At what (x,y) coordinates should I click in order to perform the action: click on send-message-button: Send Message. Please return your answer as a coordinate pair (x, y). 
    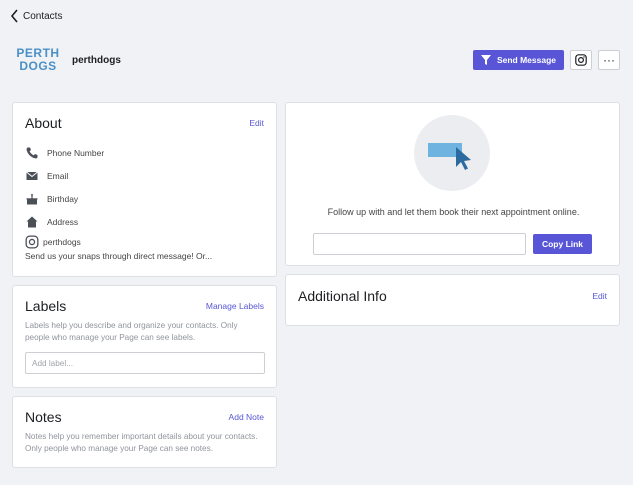
    Looking at the image, I should click on (518, 60).